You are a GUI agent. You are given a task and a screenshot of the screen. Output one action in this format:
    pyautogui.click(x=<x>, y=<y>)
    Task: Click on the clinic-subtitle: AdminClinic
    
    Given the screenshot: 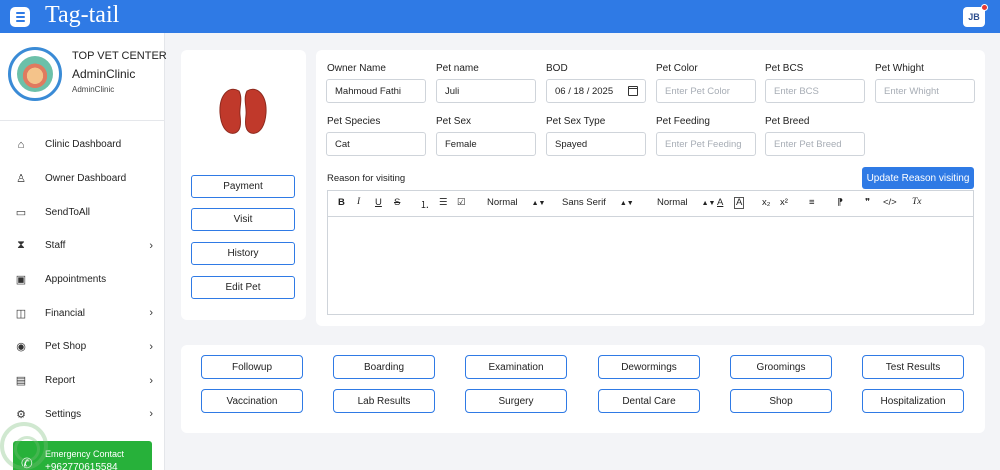 What is the action you would take?
    pyautogui.click(x=104, y=74)
    